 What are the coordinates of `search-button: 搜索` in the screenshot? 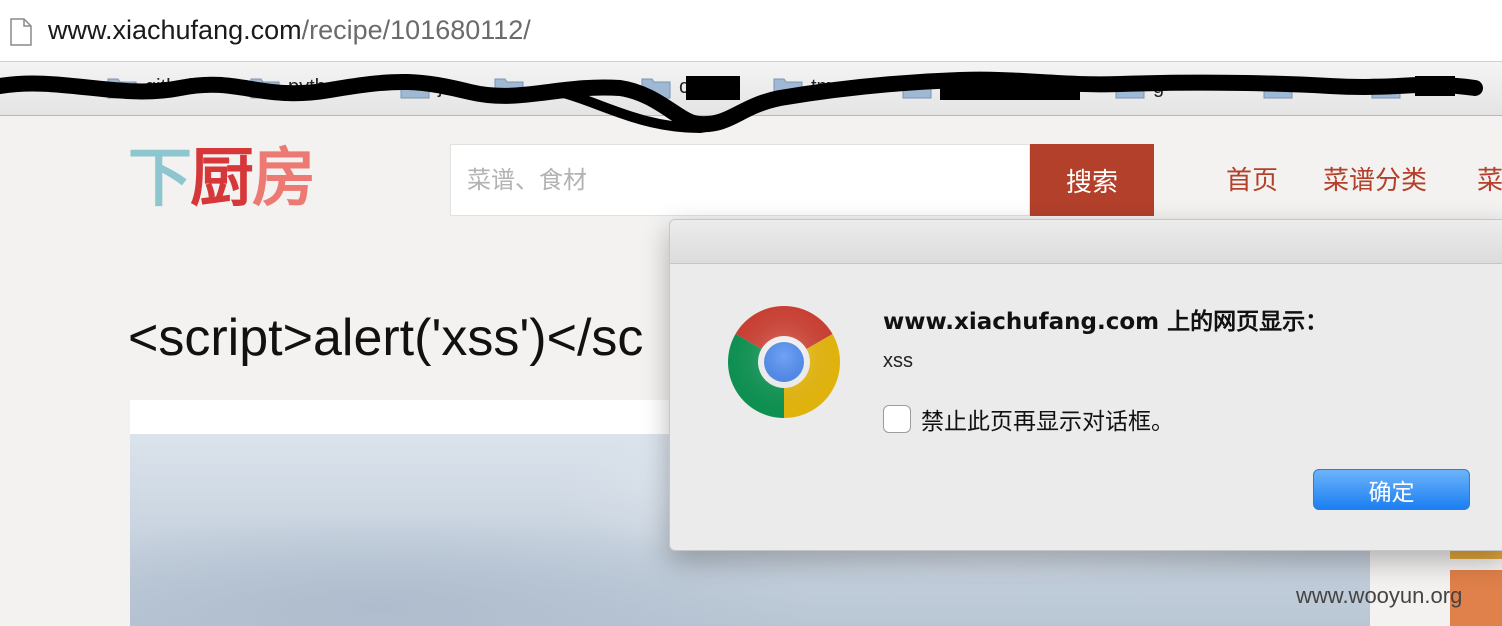 It's located at (1092, 180).